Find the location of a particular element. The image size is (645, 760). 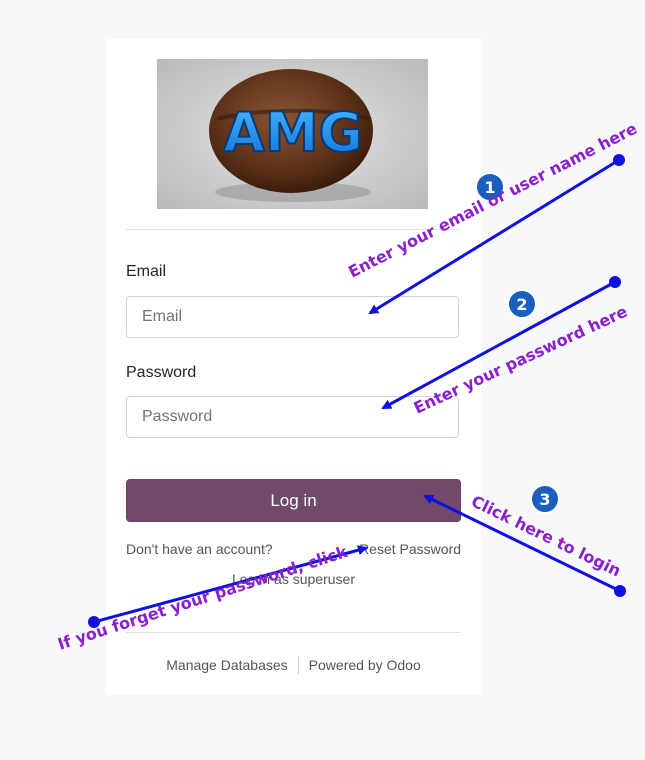

step3-number: 3 is located at coordinates (544, 499).